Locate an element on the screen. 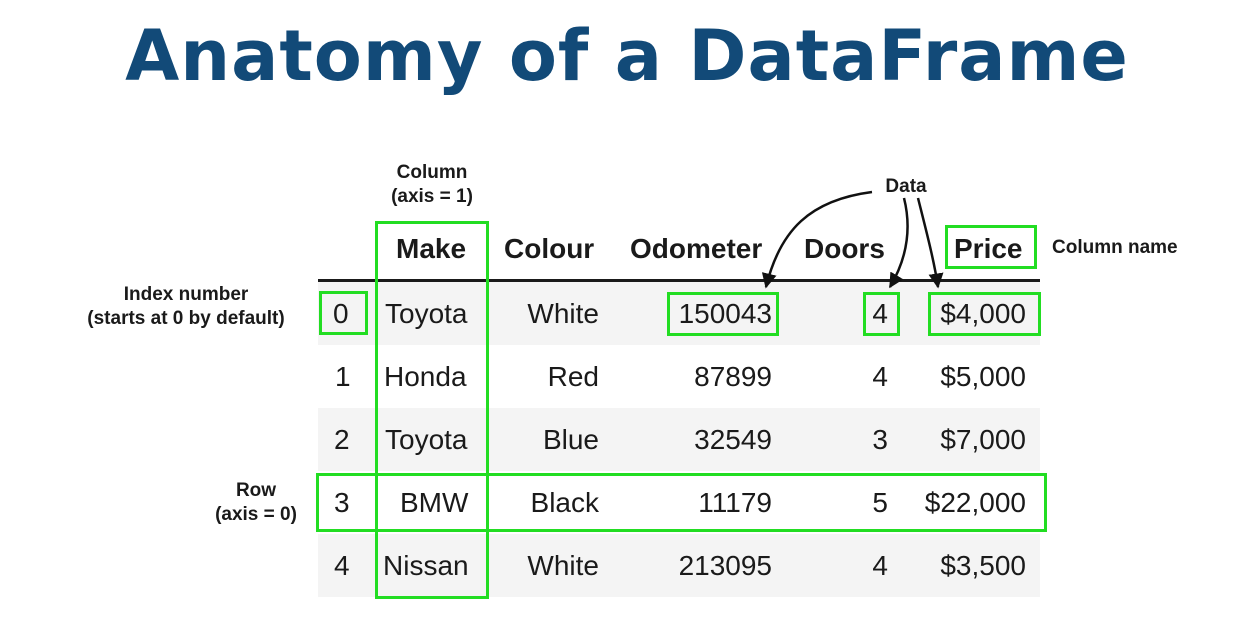  index-cell: 4 is located at coordinates (342, 565).